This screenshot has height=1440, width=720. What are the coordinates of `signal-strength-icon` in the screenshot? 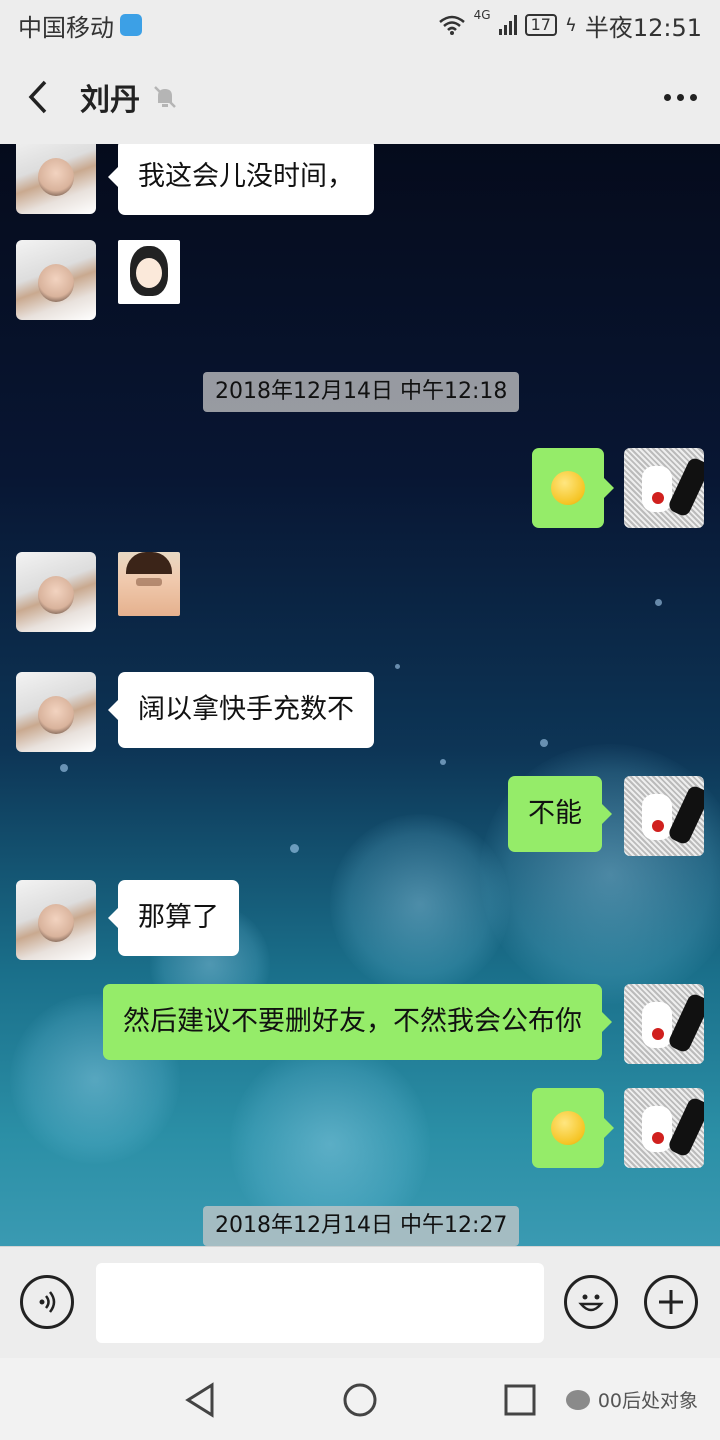 It's located at (507, 25).